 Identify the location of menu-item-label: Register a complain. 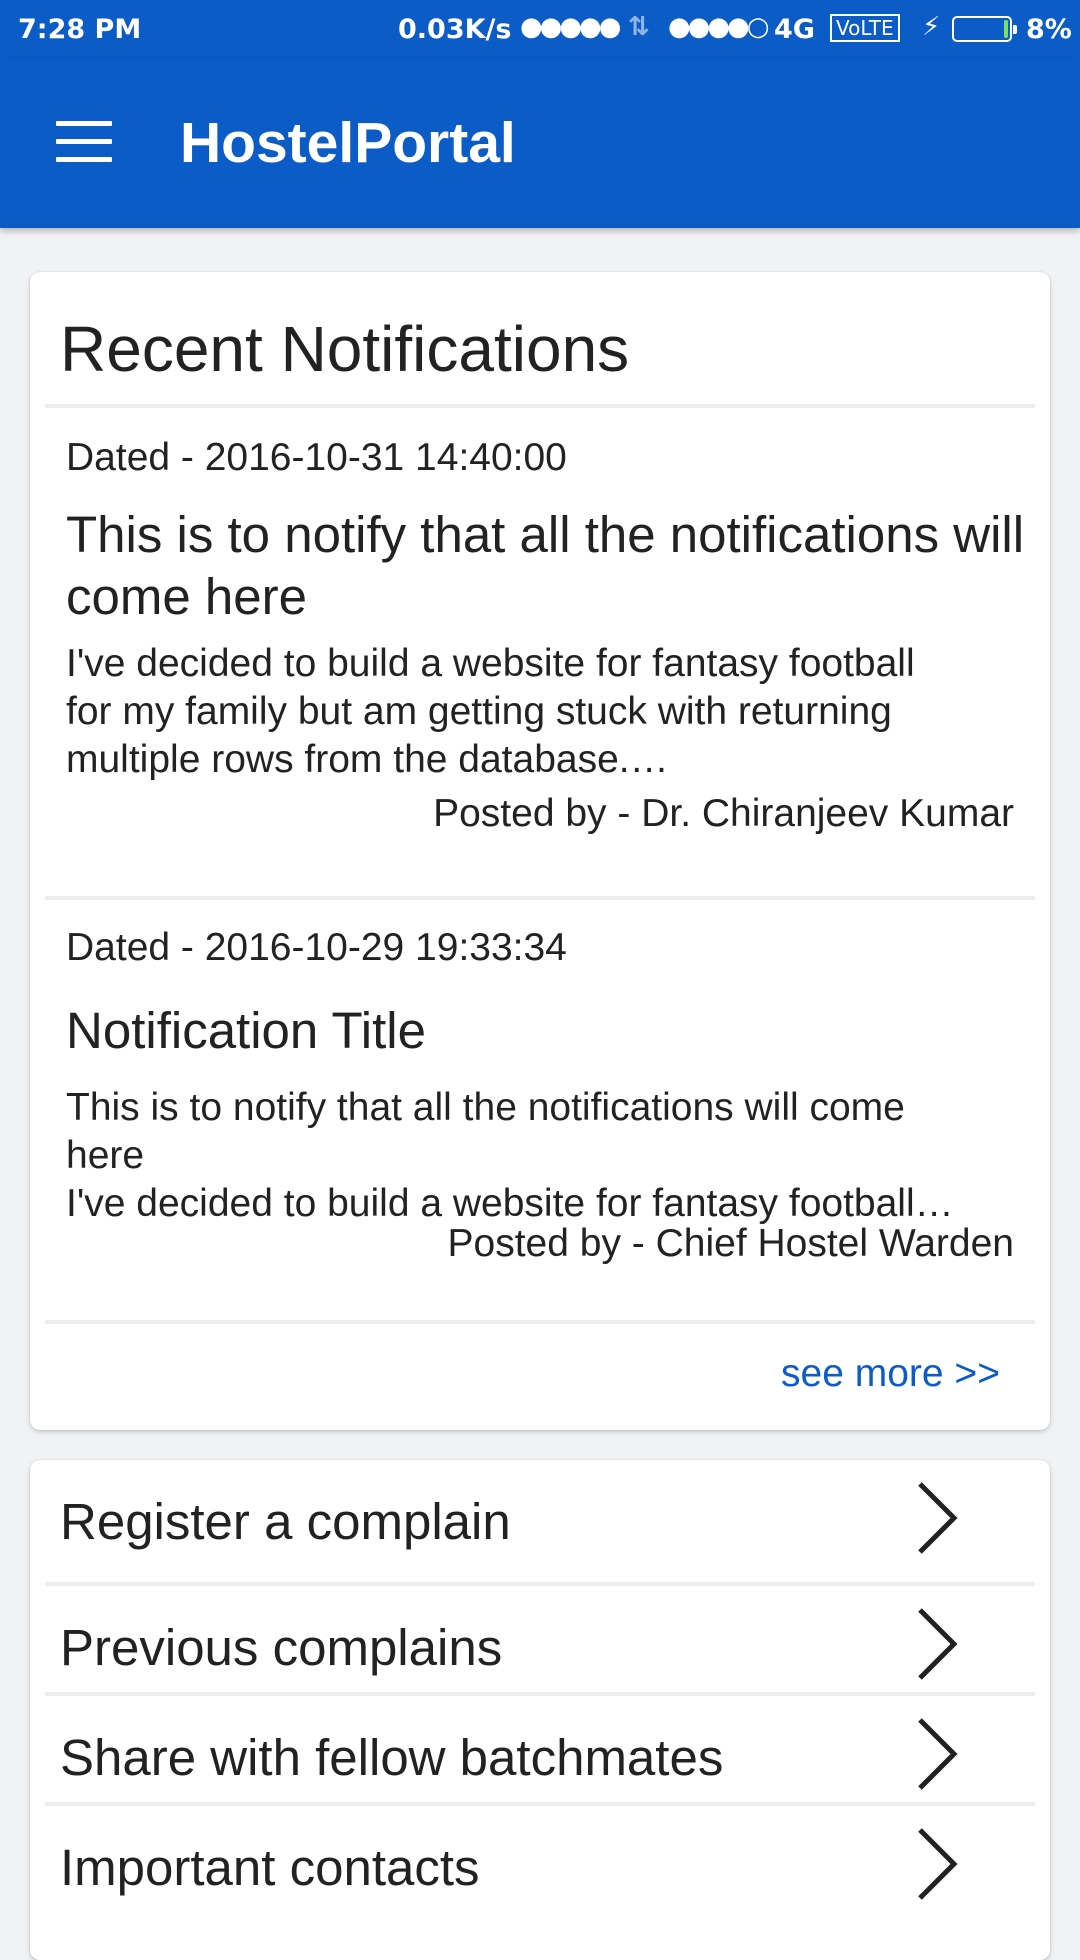
(285, 1521).